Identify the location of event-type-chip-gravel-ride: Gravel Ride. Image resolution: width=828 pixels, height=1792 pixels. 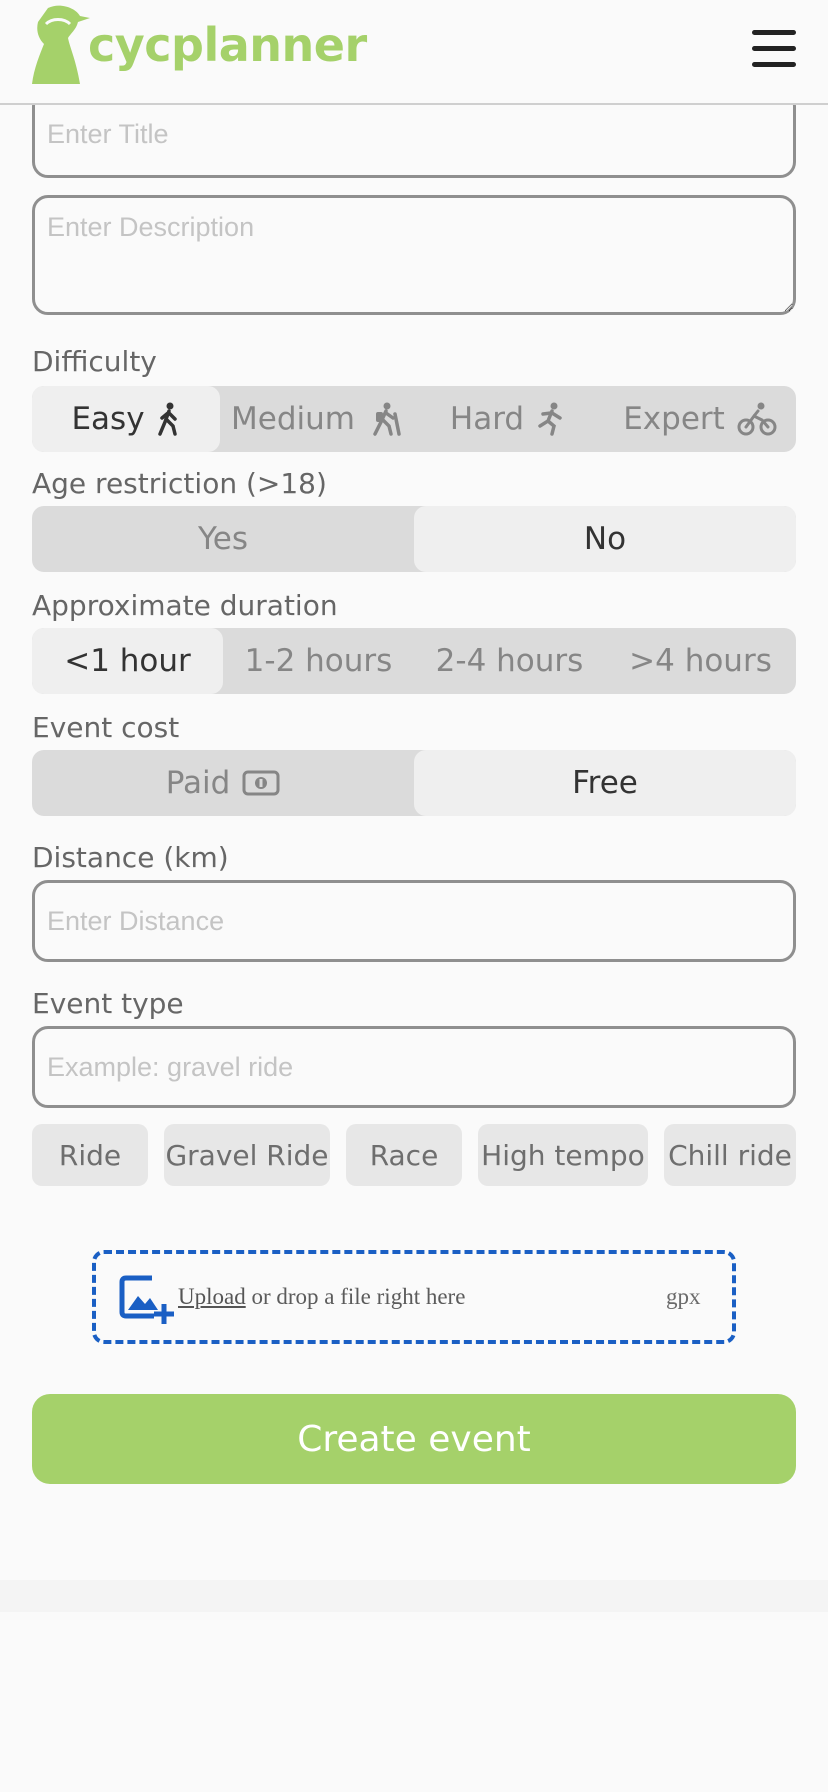
(247, 1155).